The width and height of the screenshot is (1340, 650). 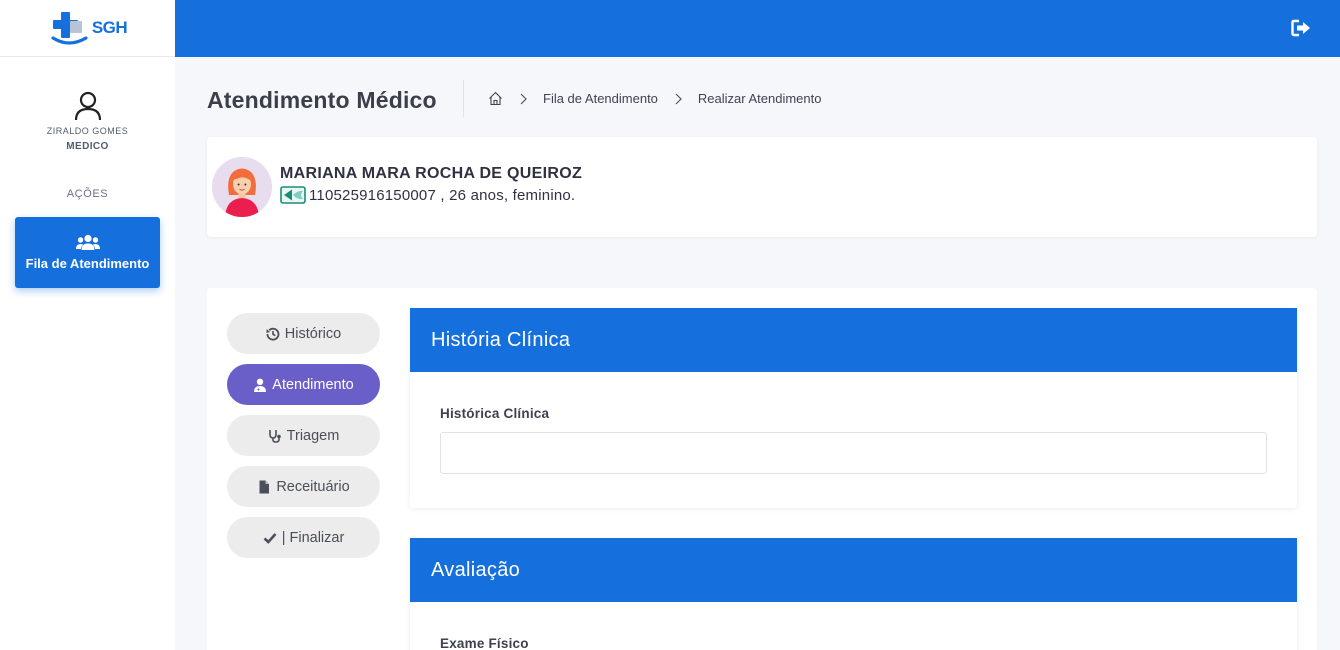 What do you see at coordinates (313, 384) in the screenshot?
I see `tab-label: Atendimento` at bounding box center [313, 384].